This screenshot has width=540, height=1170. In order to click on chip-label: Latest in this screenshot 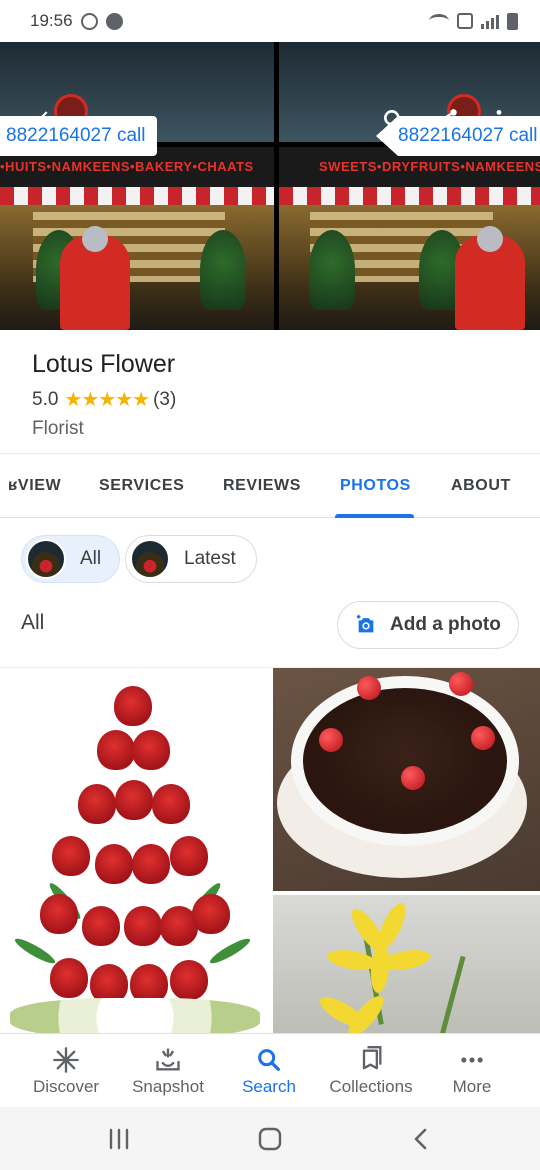, I will do `click(210, 558)`.